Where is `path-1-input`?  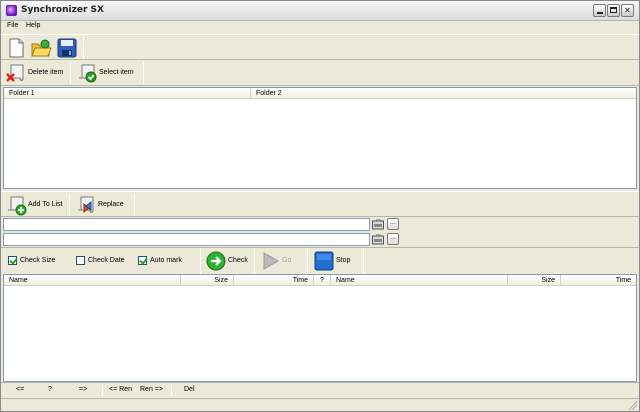 path-1-input is located at coordinates (186, 224).